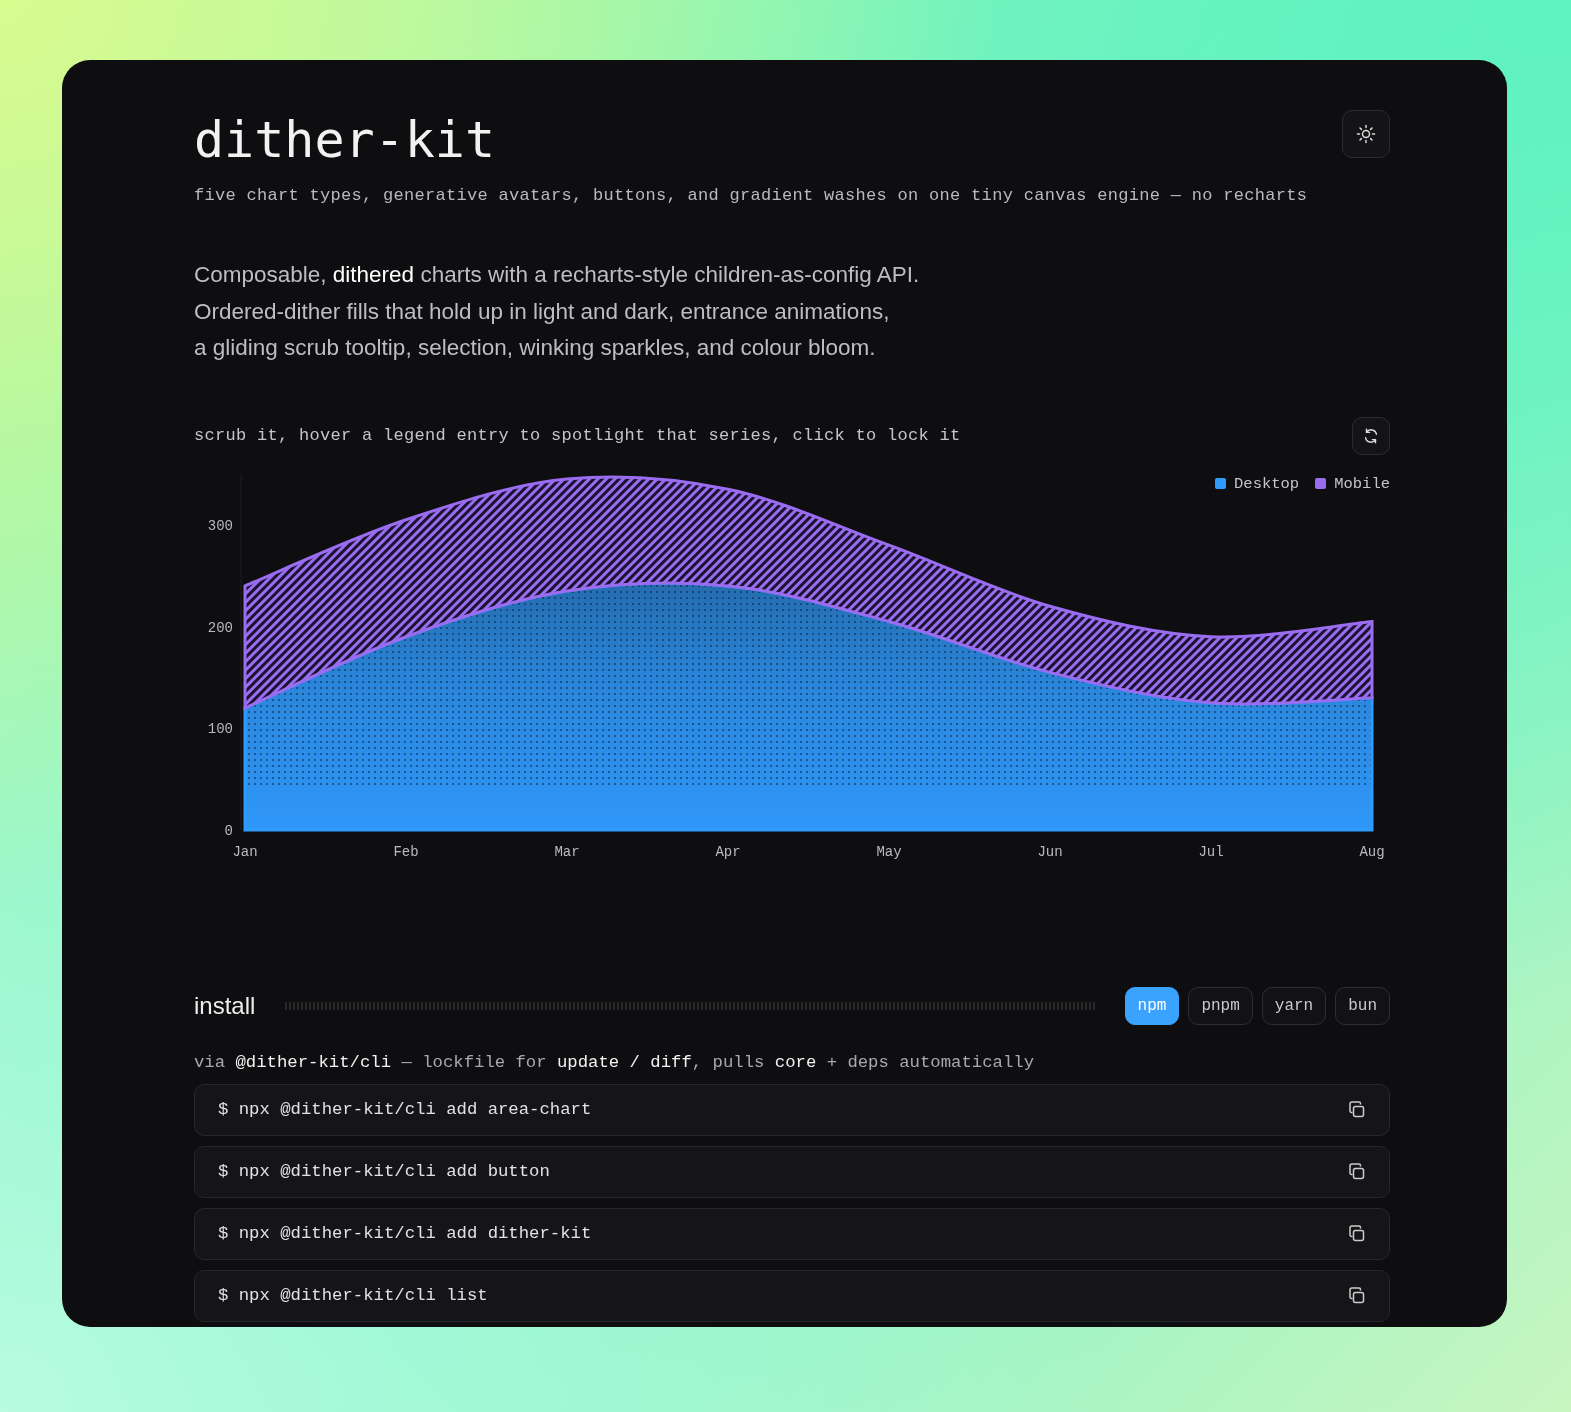 Image resolution: width=1571 pixels, height=1412 pixels. What do you see at coordinates (1267, 483) in the screenshot?
I see `legend-label: Desktop` at bounding box center [1267, 483].